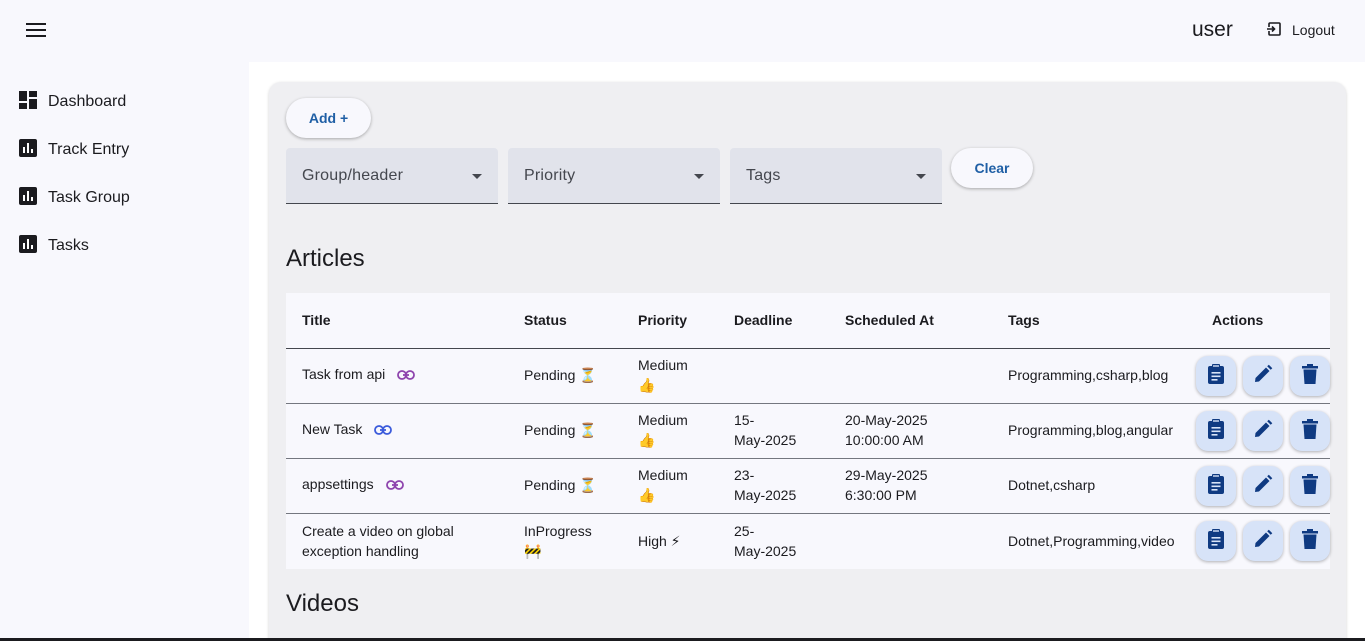 The width and height of the screenshot is (1365, 641). Describe the element at coordinates (763, 320) in the screenshot. I see `column-header-deadline: Deadline` at that location.